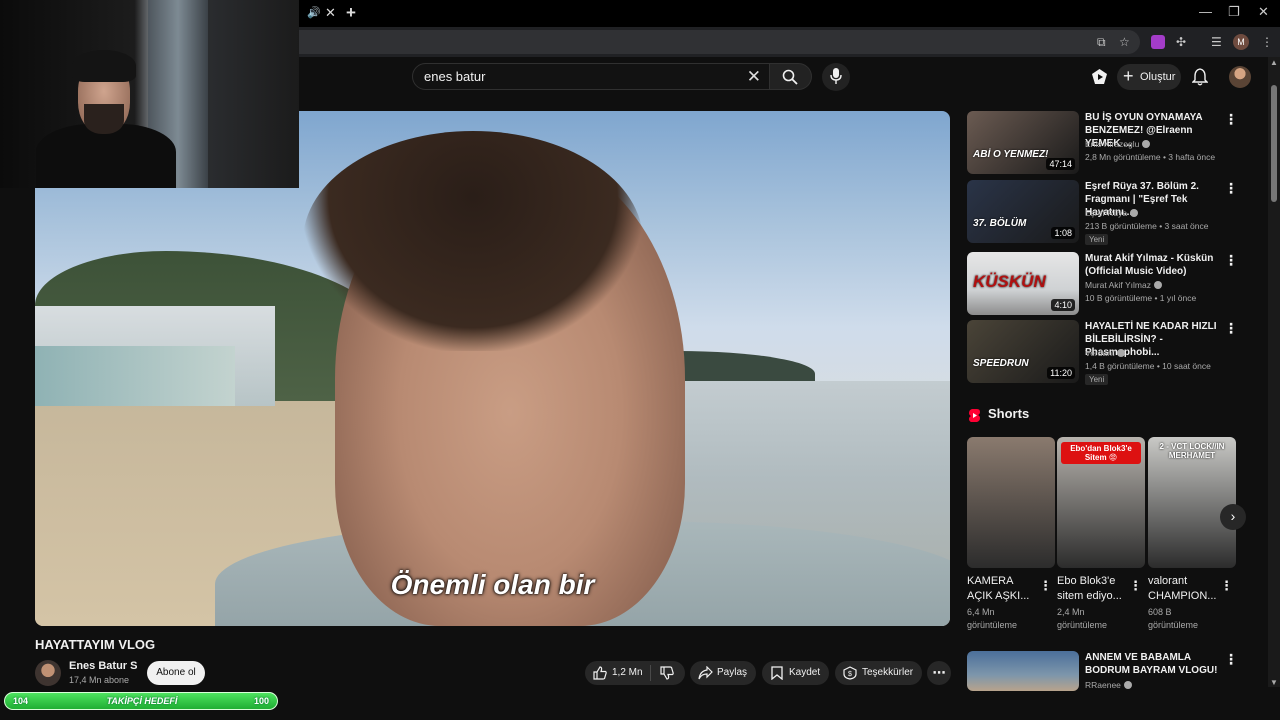 The height and width of the screenshot is (720, 1280). What do you see at coordinates (1023, 142) in the screenshot?
I see `recommendation-thumbnail: ABİ O YENMEZ! 47:14` at bounding box center [1023, 142].